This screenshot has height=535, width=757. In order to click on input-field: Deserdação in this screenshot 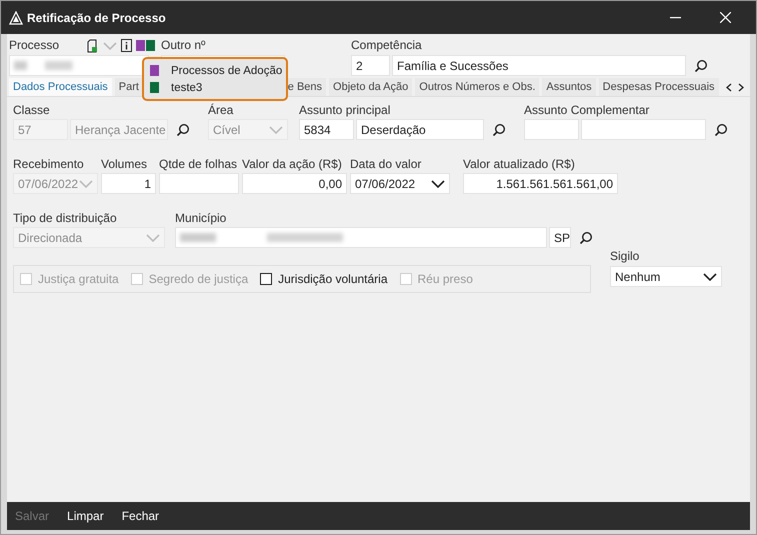, I will do `click(420, 129)`.